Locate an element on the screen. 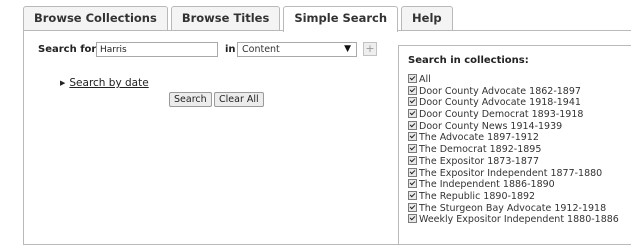 The height and width of the screenshot is (245, 631). collection-item: The Democrat 1892-1895 is located at coordinates (513, 150).